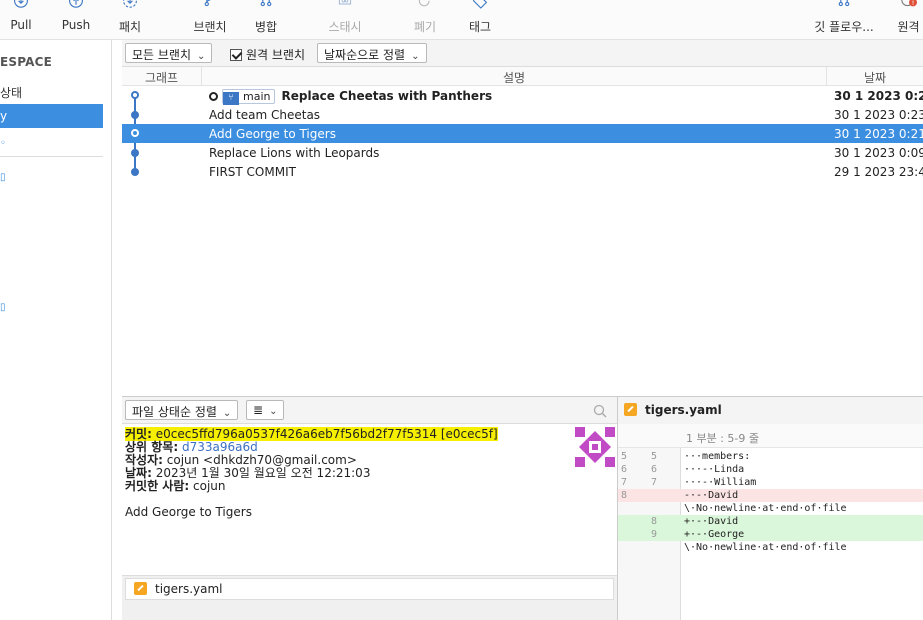  What do you see at coordinates (522, 171) in the screenshot?
I see `commit-row: FIRST COMMIT 29 1 2023 23:41` at bounding box center [522, 171].